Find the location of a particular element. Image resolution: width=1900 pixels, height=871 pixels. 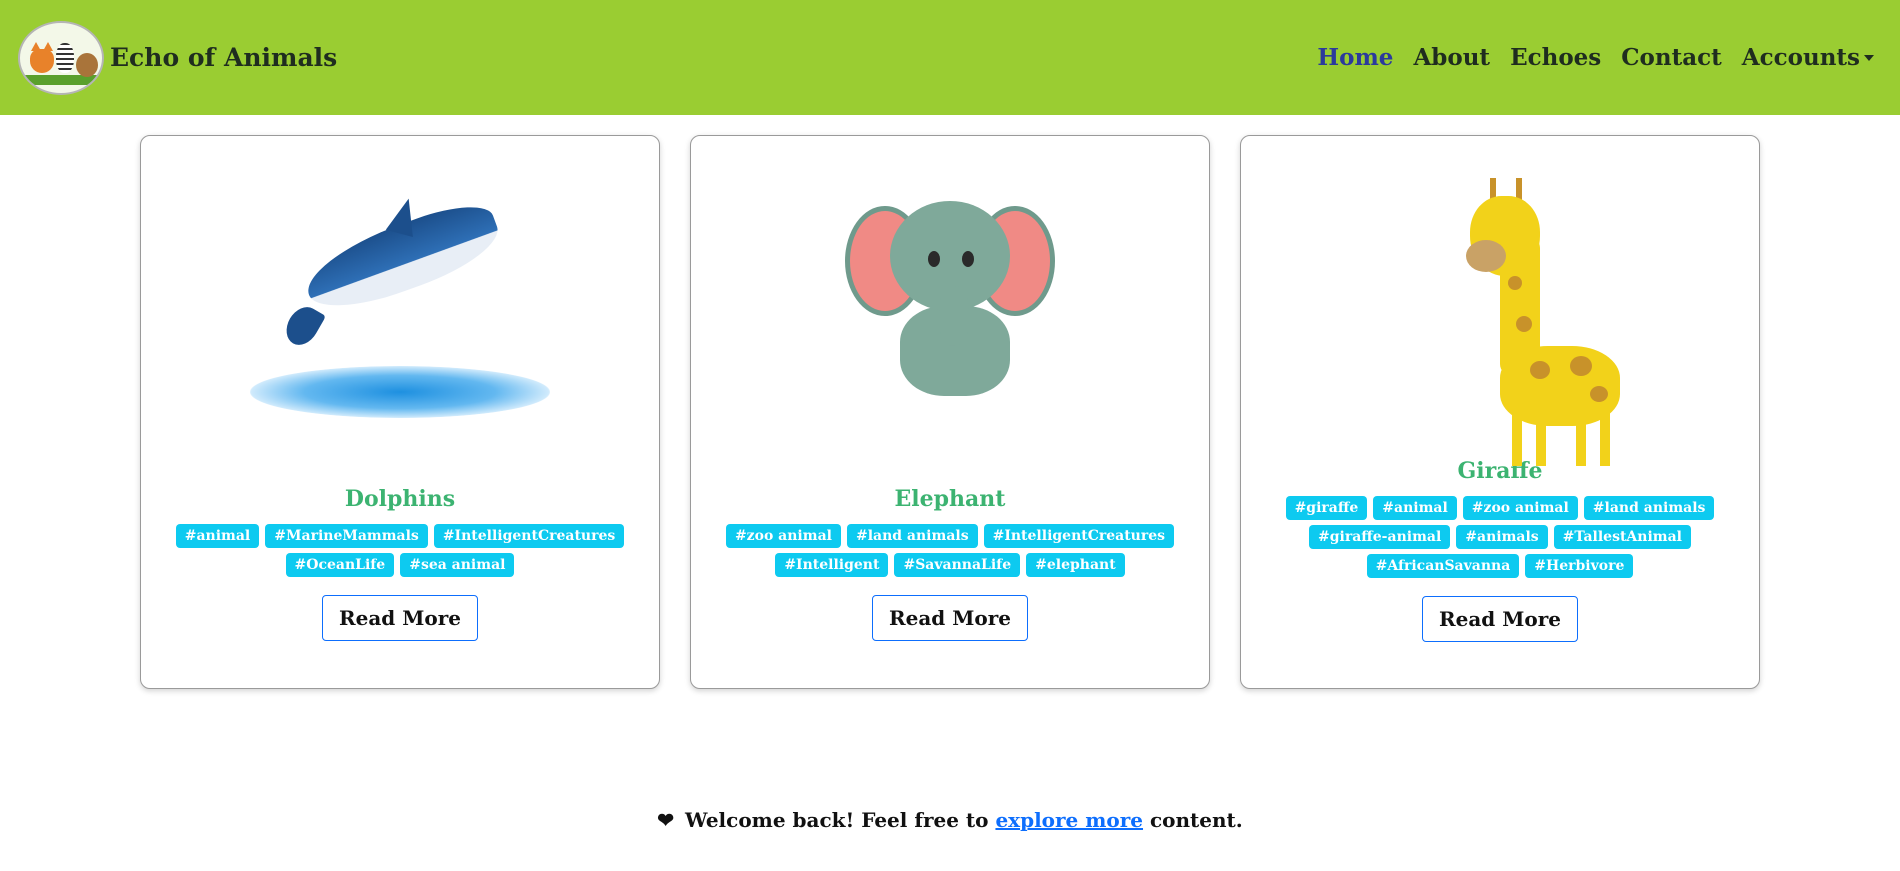

tag: #Intelligent is located at coordinates (832, 565).